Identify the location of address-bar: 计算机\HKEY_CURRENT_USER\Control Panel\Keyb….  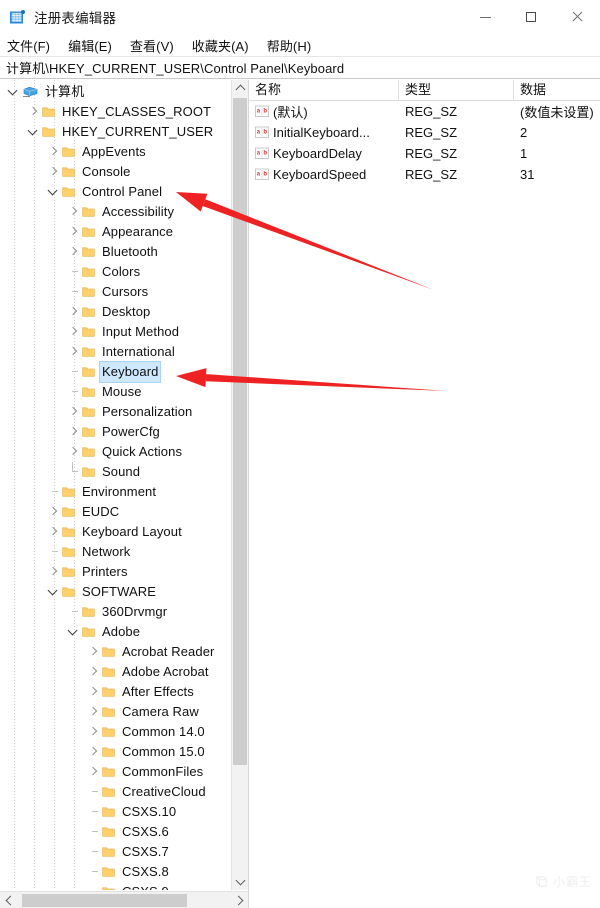
(300, 68).